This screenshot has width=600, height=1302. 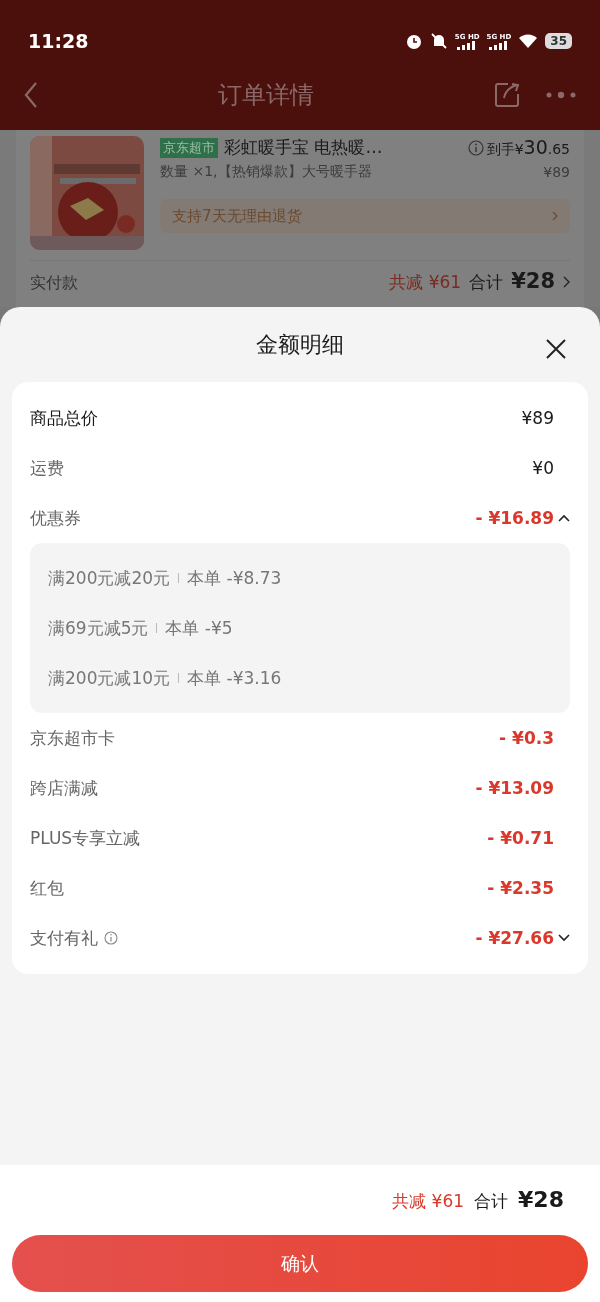 What do you see at coordinates (300, 344) in the screenshot?
I see `sheet-title: 金额明细` at bounding box center [300, 344].